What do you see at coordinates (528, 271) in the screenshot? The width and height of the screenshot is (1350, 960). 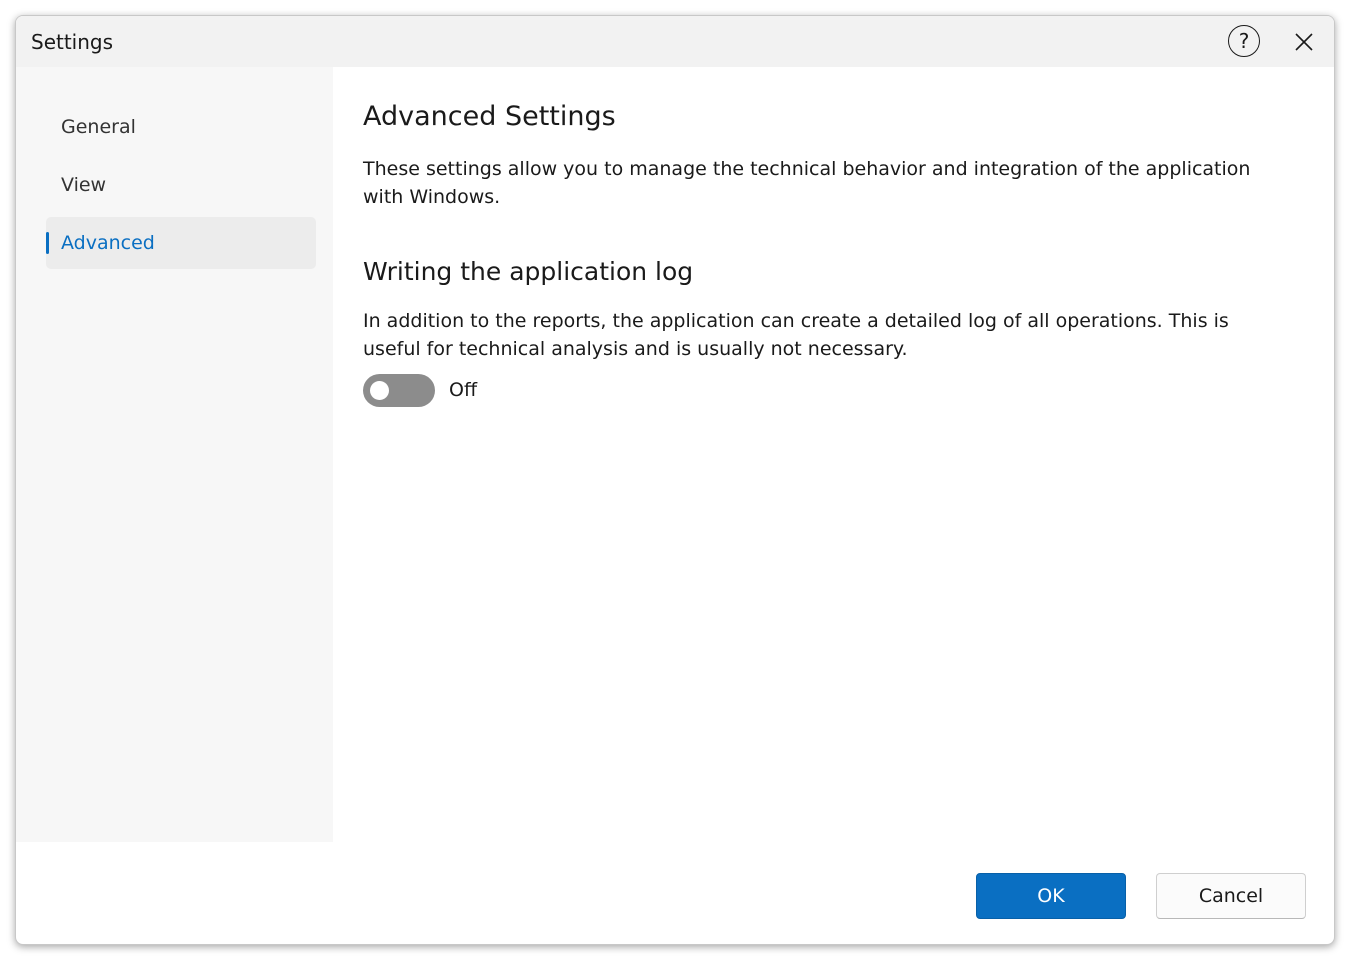 I see `log-section-title: Writing the application log` at bounding box center [528, 271].